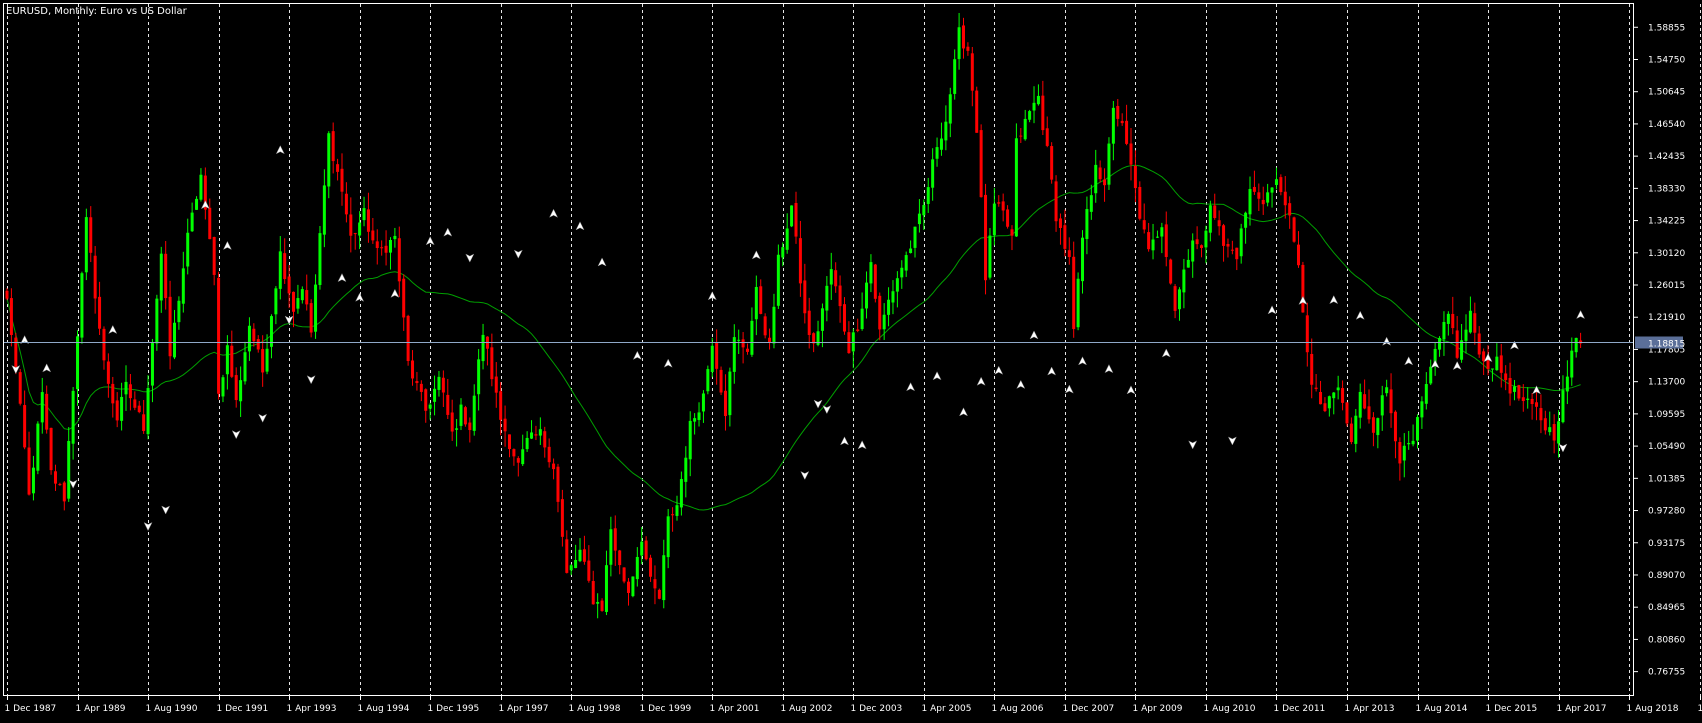  What do you see at coordinates (243, 709) in the screenshot?
I see `x-tick-label: 1 Dec 1991` at bounding box center [243, 709].